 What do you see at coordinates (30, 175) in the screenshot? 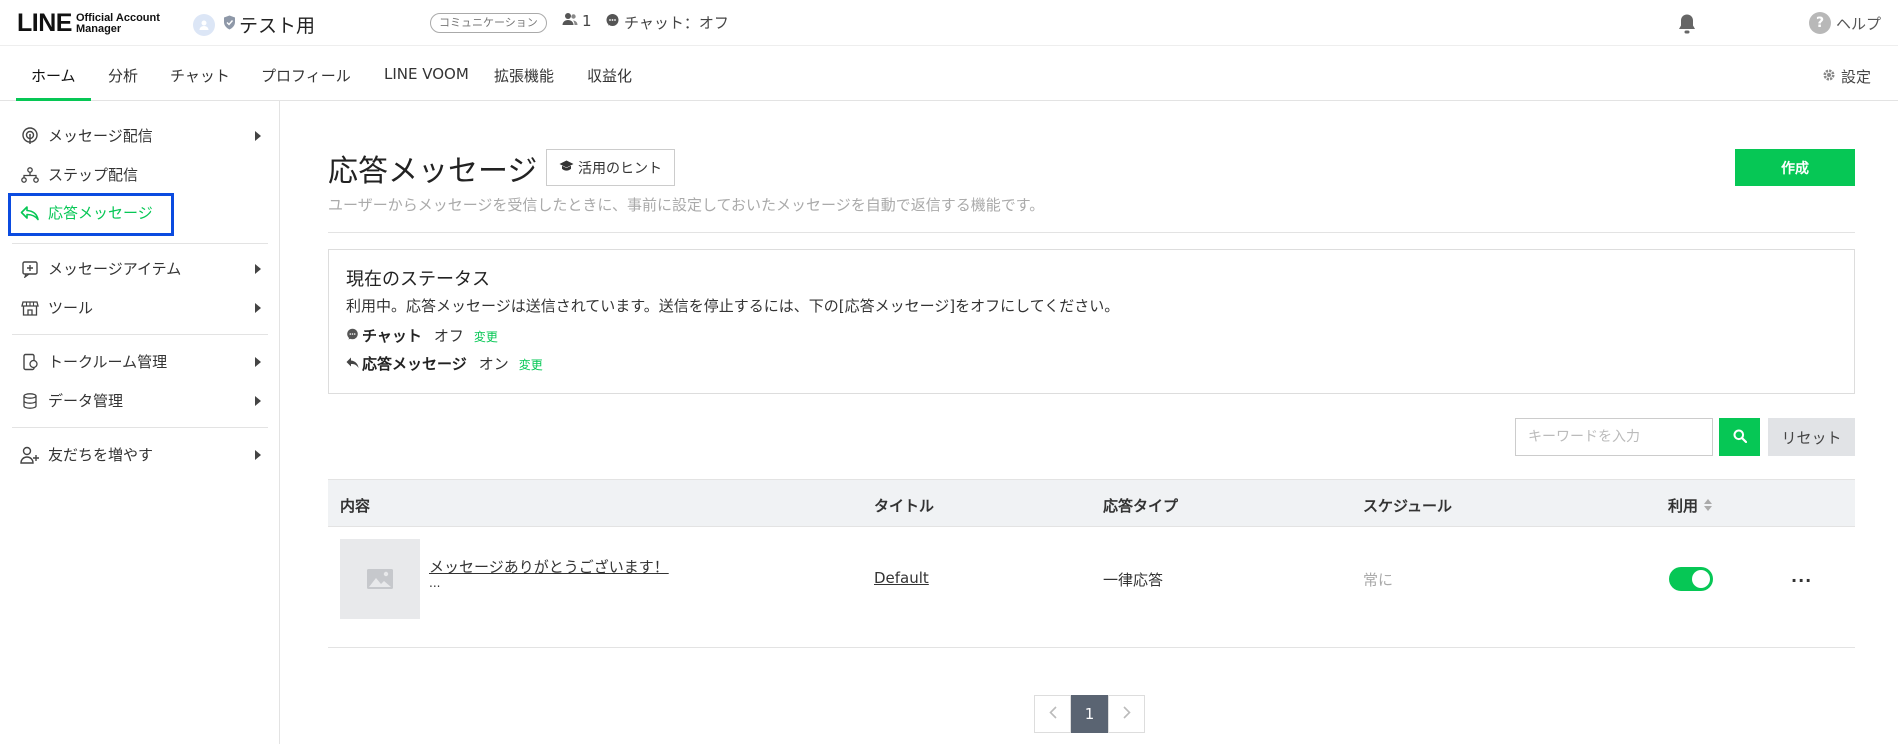
I see `step-flow-icon` at bounding box center [30, 175].